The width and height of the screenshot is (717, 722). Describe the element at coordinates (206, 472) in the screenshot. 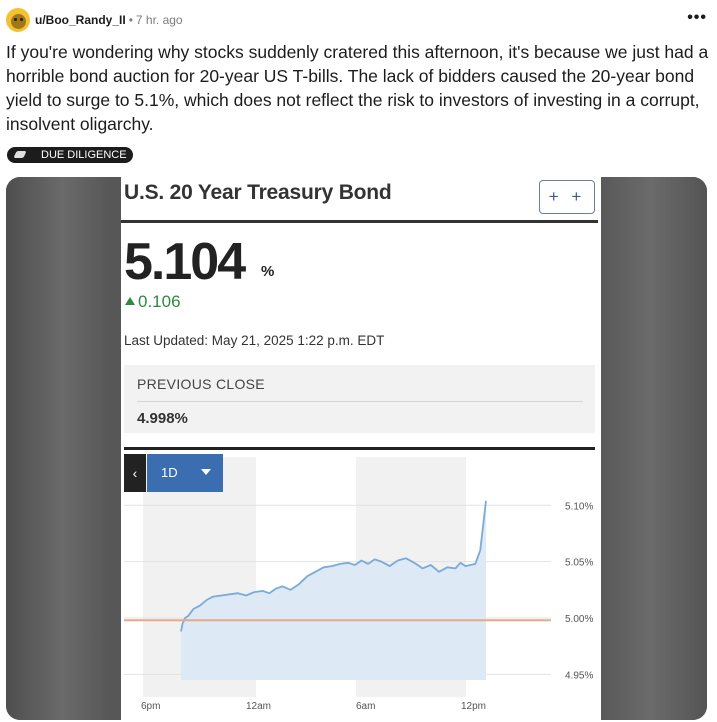

I see `chevron-down-icon` at that location.